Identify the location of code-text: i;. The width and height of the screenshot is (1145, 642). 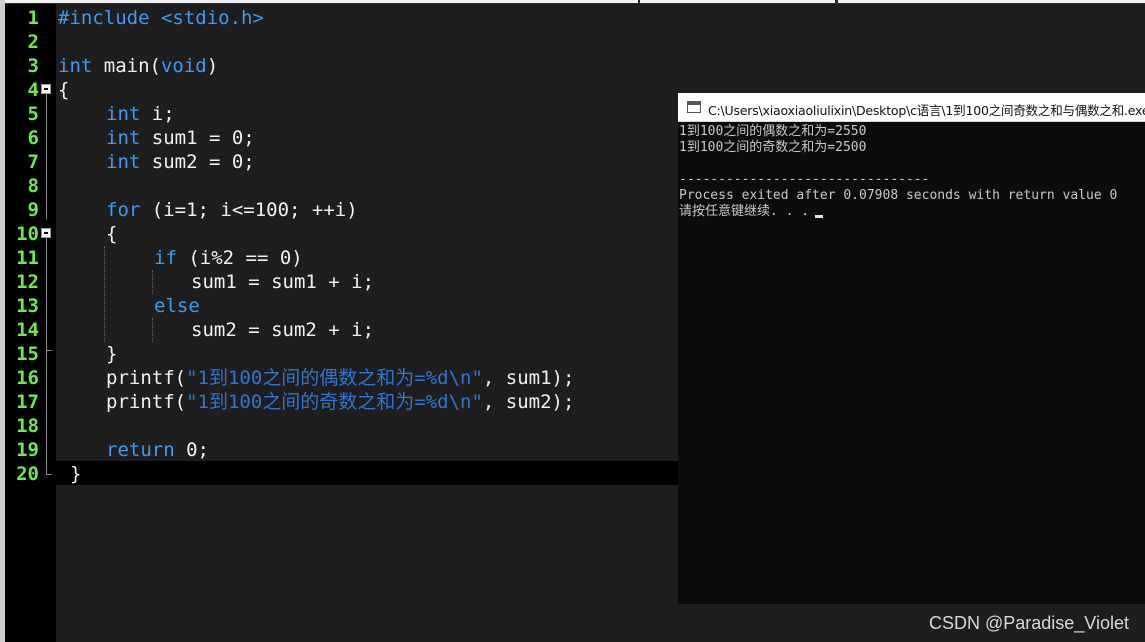
(157, 114).